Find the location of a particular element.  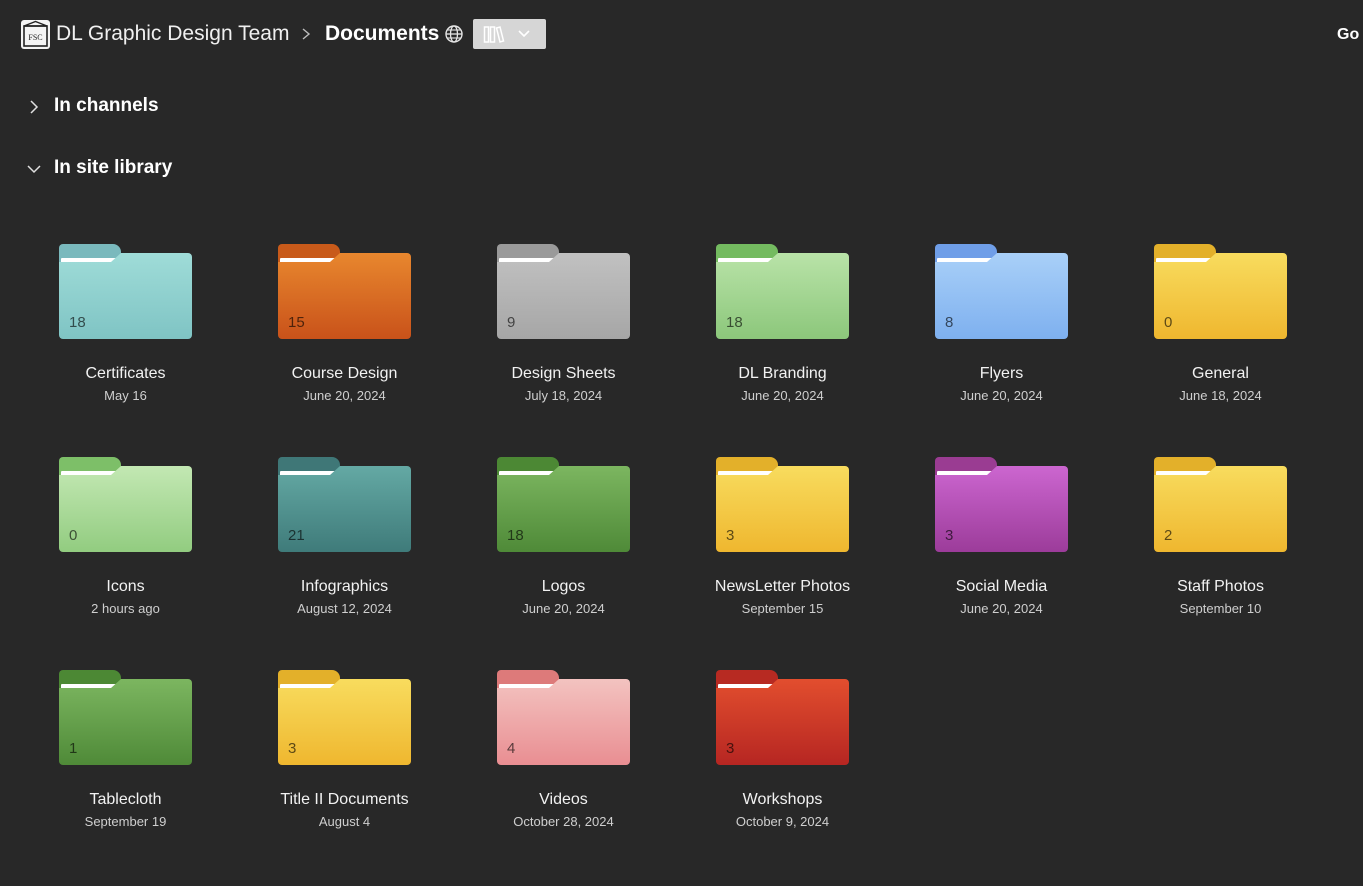

folder-modified-date: August 4 is located at coordinates (344, 821).